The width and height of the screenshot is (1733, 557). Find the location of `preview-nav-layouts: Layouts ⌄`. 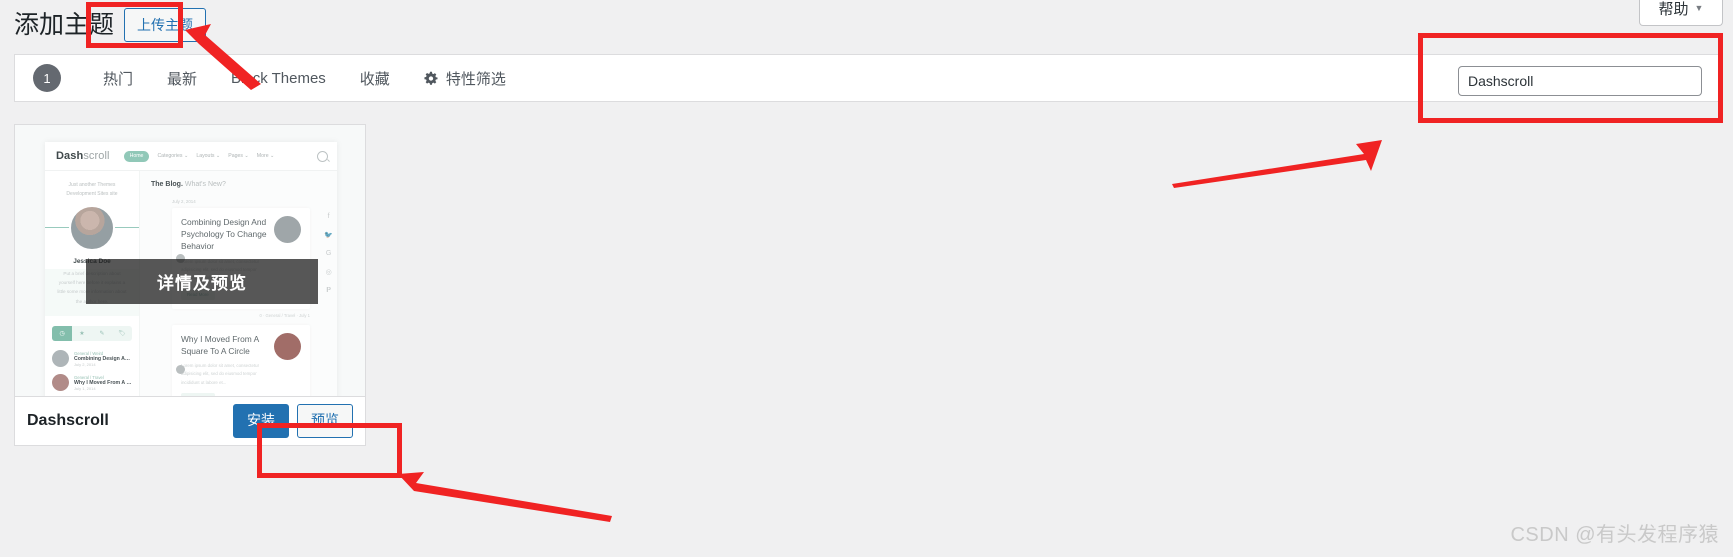

preview-nav-layouts: Layouts ⌄ is located at coordinates (208, 156).